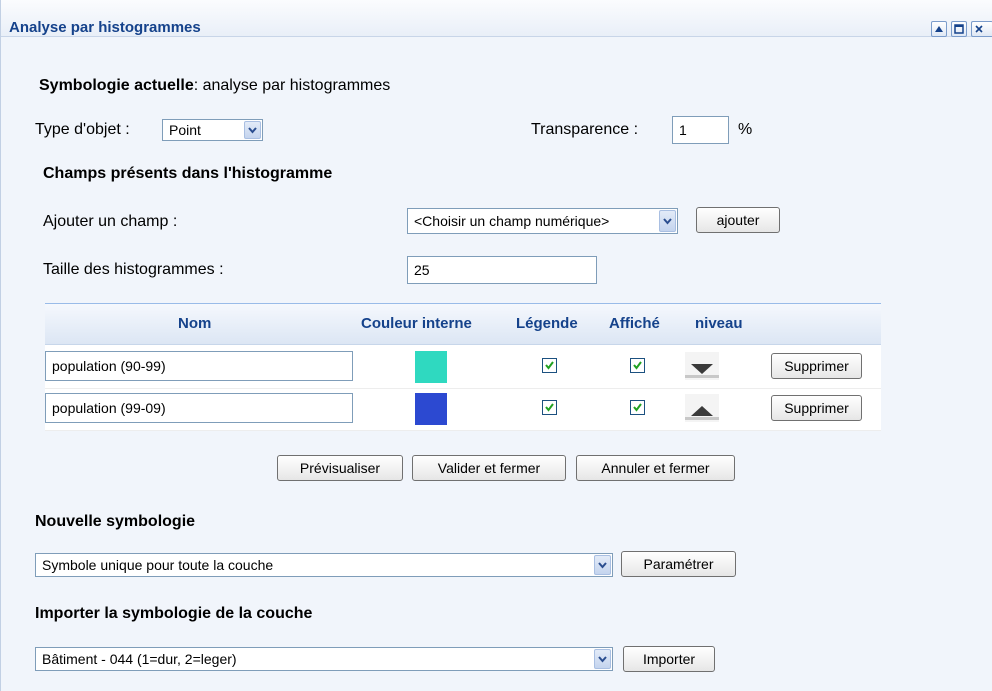 The width and height of the screenshot is (992, 691). What do you see at coordinates (655, 468) in the screenshot?
I see `cancel-close-button: Annuler et fermer` at bounding box center [655, 468].